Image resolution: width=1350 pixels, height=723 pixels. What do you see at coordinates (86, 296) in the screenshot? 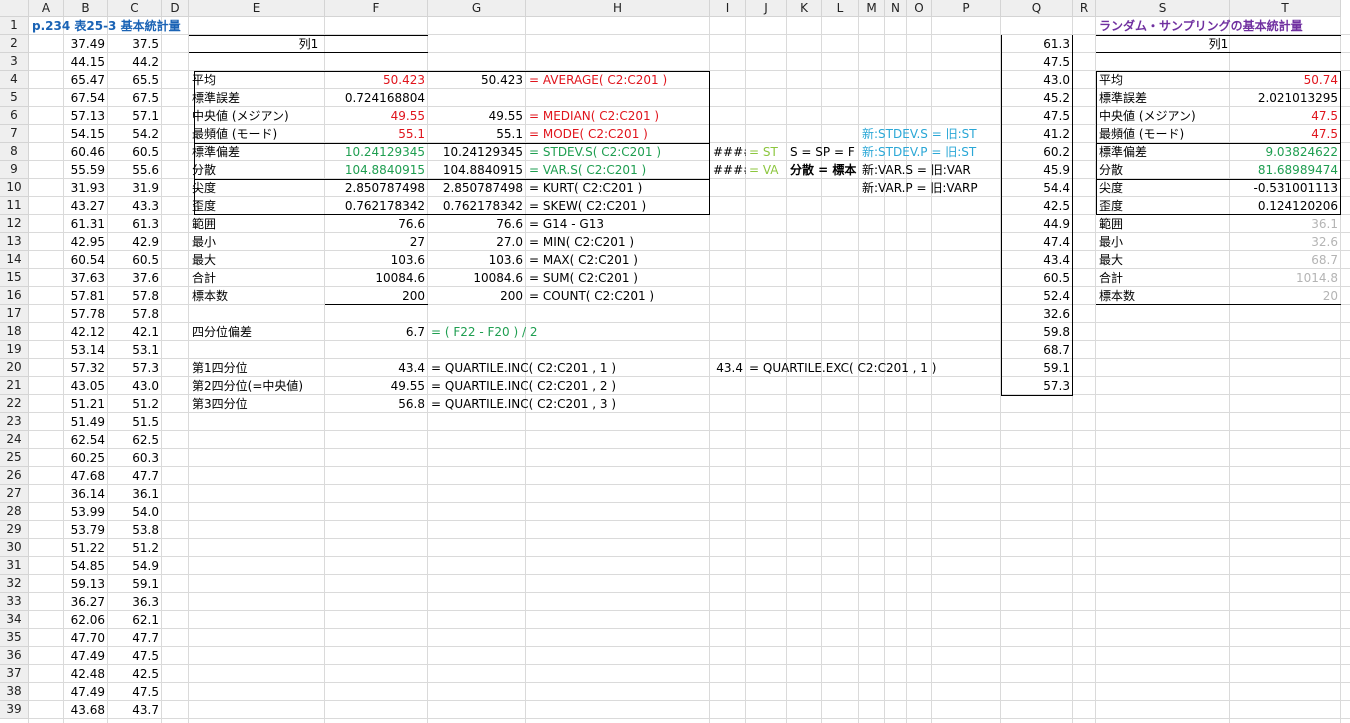
I see `data-cell-b: 57.81` at bounding box center [86, 296].